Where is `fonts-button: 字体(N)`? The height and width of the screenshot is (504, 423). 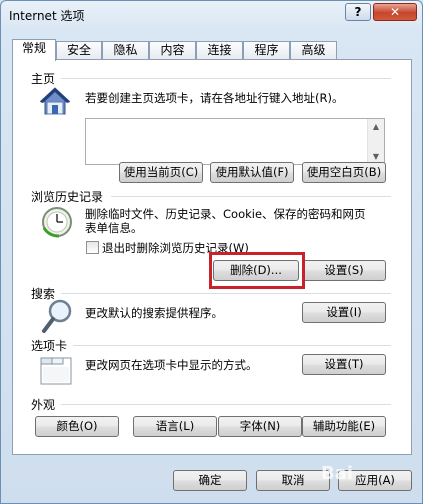
fonts-button: 字体(N) is located at coordinates (260, 426).